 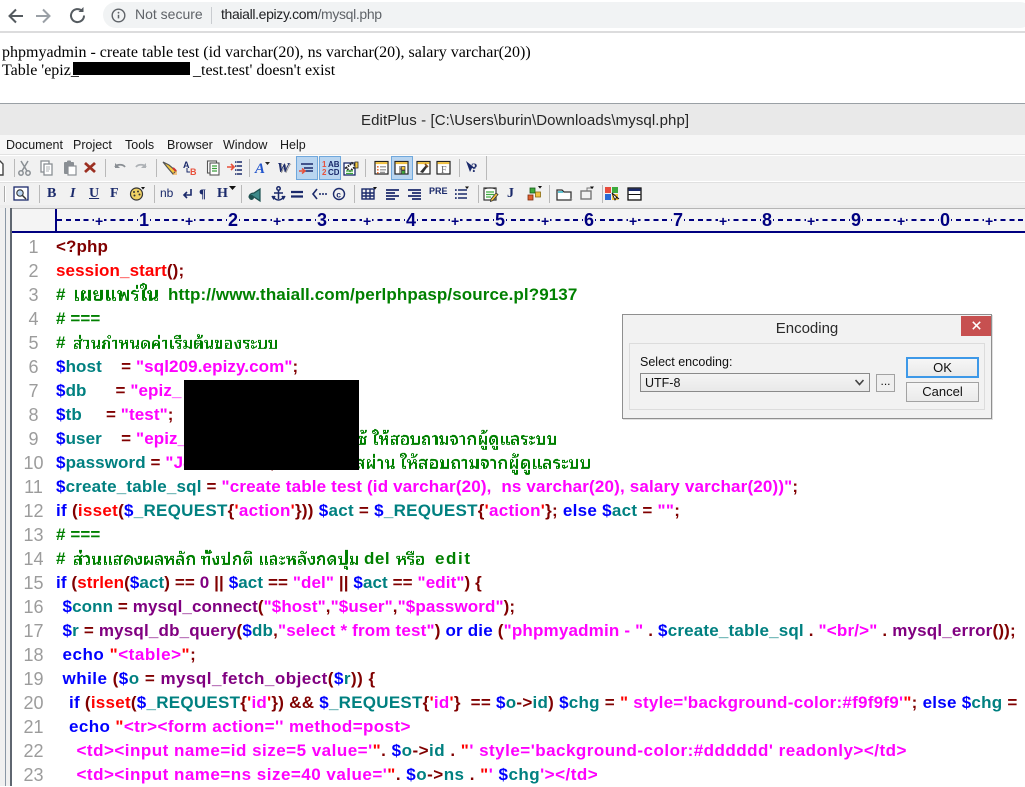 What do you see at coordinates (284, 168) in the screenshot?
I see `svg-text: W` at bounding box center [284, 168].